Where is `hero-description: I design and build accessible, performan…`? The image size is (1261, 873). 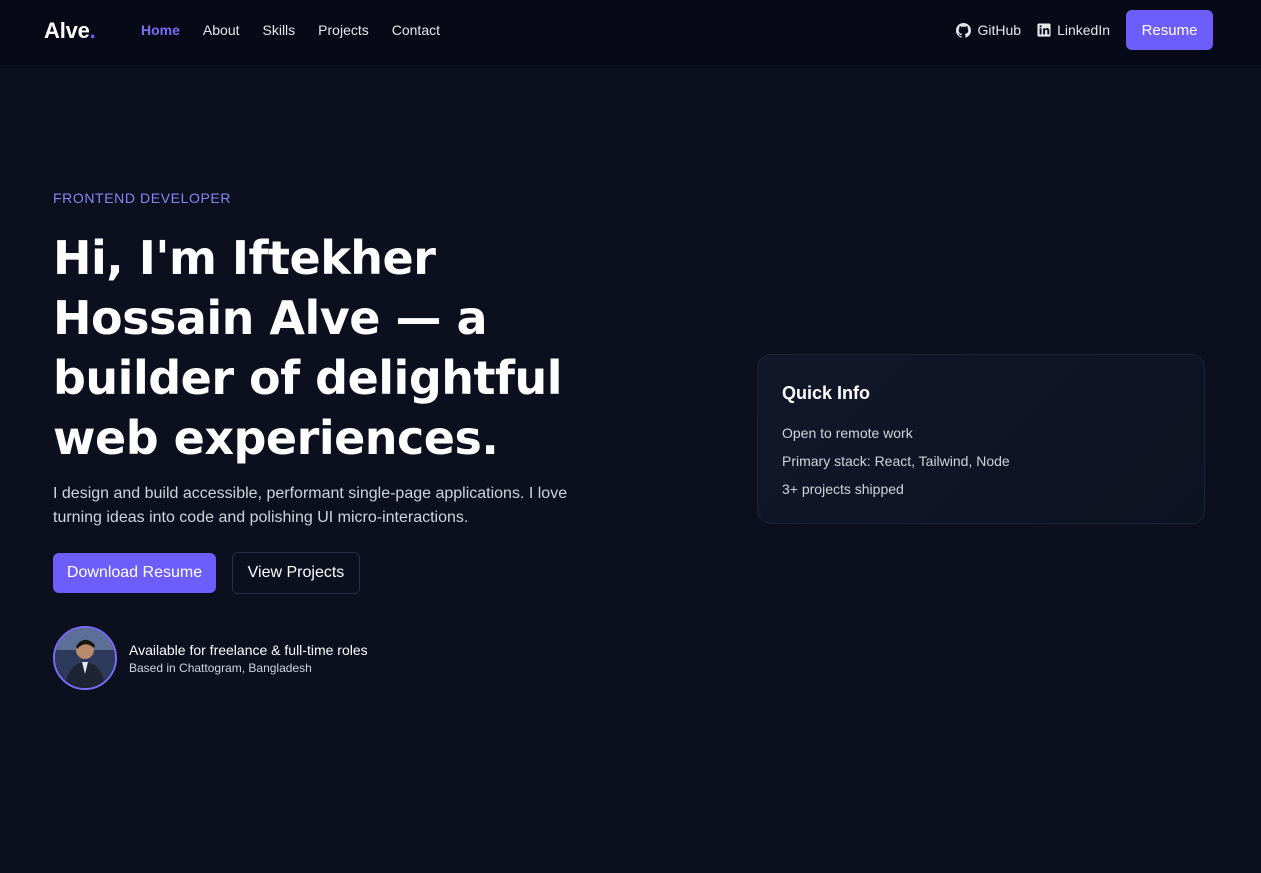 hero-description: I design and build accessible, performan… is located at coordinates (310, 505).